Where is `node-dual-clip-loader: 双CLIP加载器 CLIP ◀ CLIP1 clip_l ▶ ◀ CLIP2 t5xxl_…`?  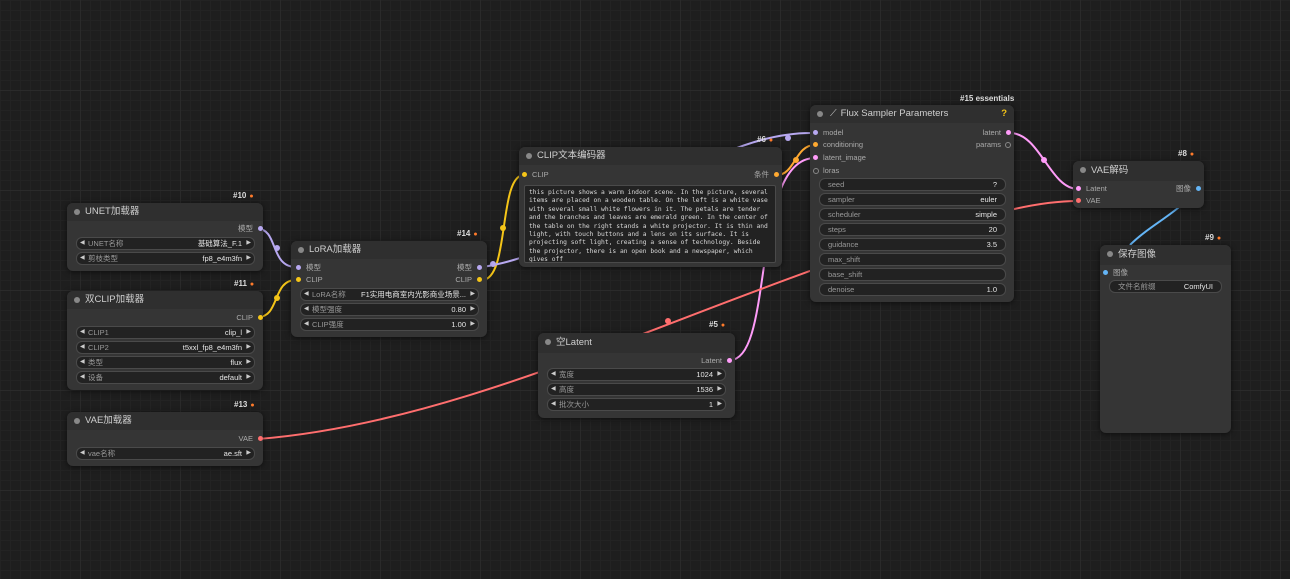 node-dual-clip-loader: 双CLIP加载器 CLIP ◀ CLIP1 clip_l ▶ ◀ CLIP2 t5xxl_… is located at coordinates (165, 340).